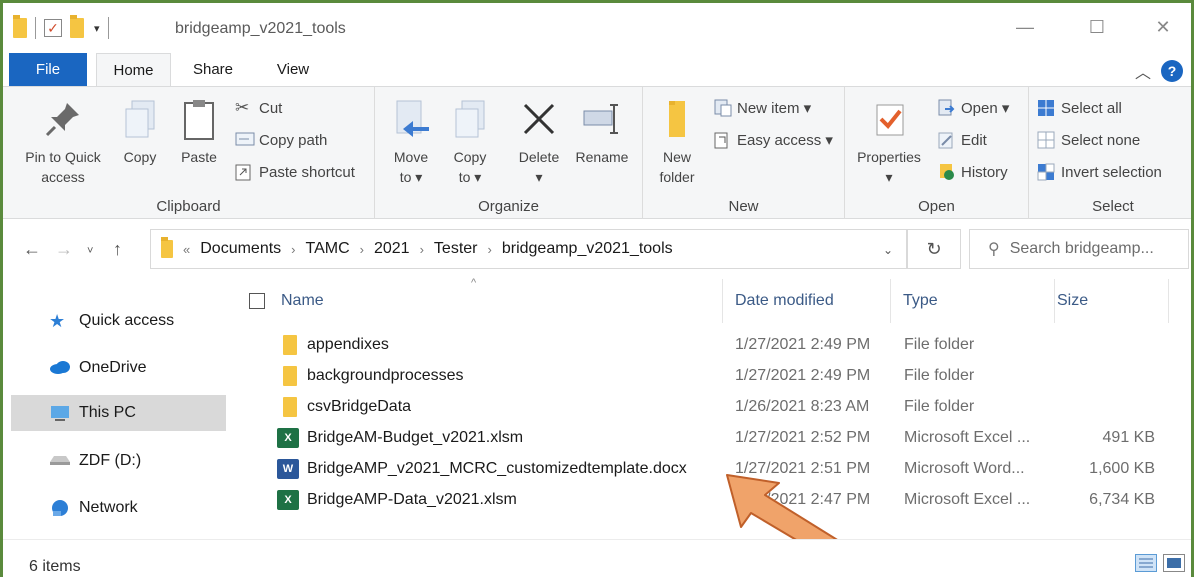 The width and height of the screenshot is (1194, 577). What do you see at coordinates (597, 558) in the screenshot?
I see `status-bar: 6 items` at bounding box center [597, 558].